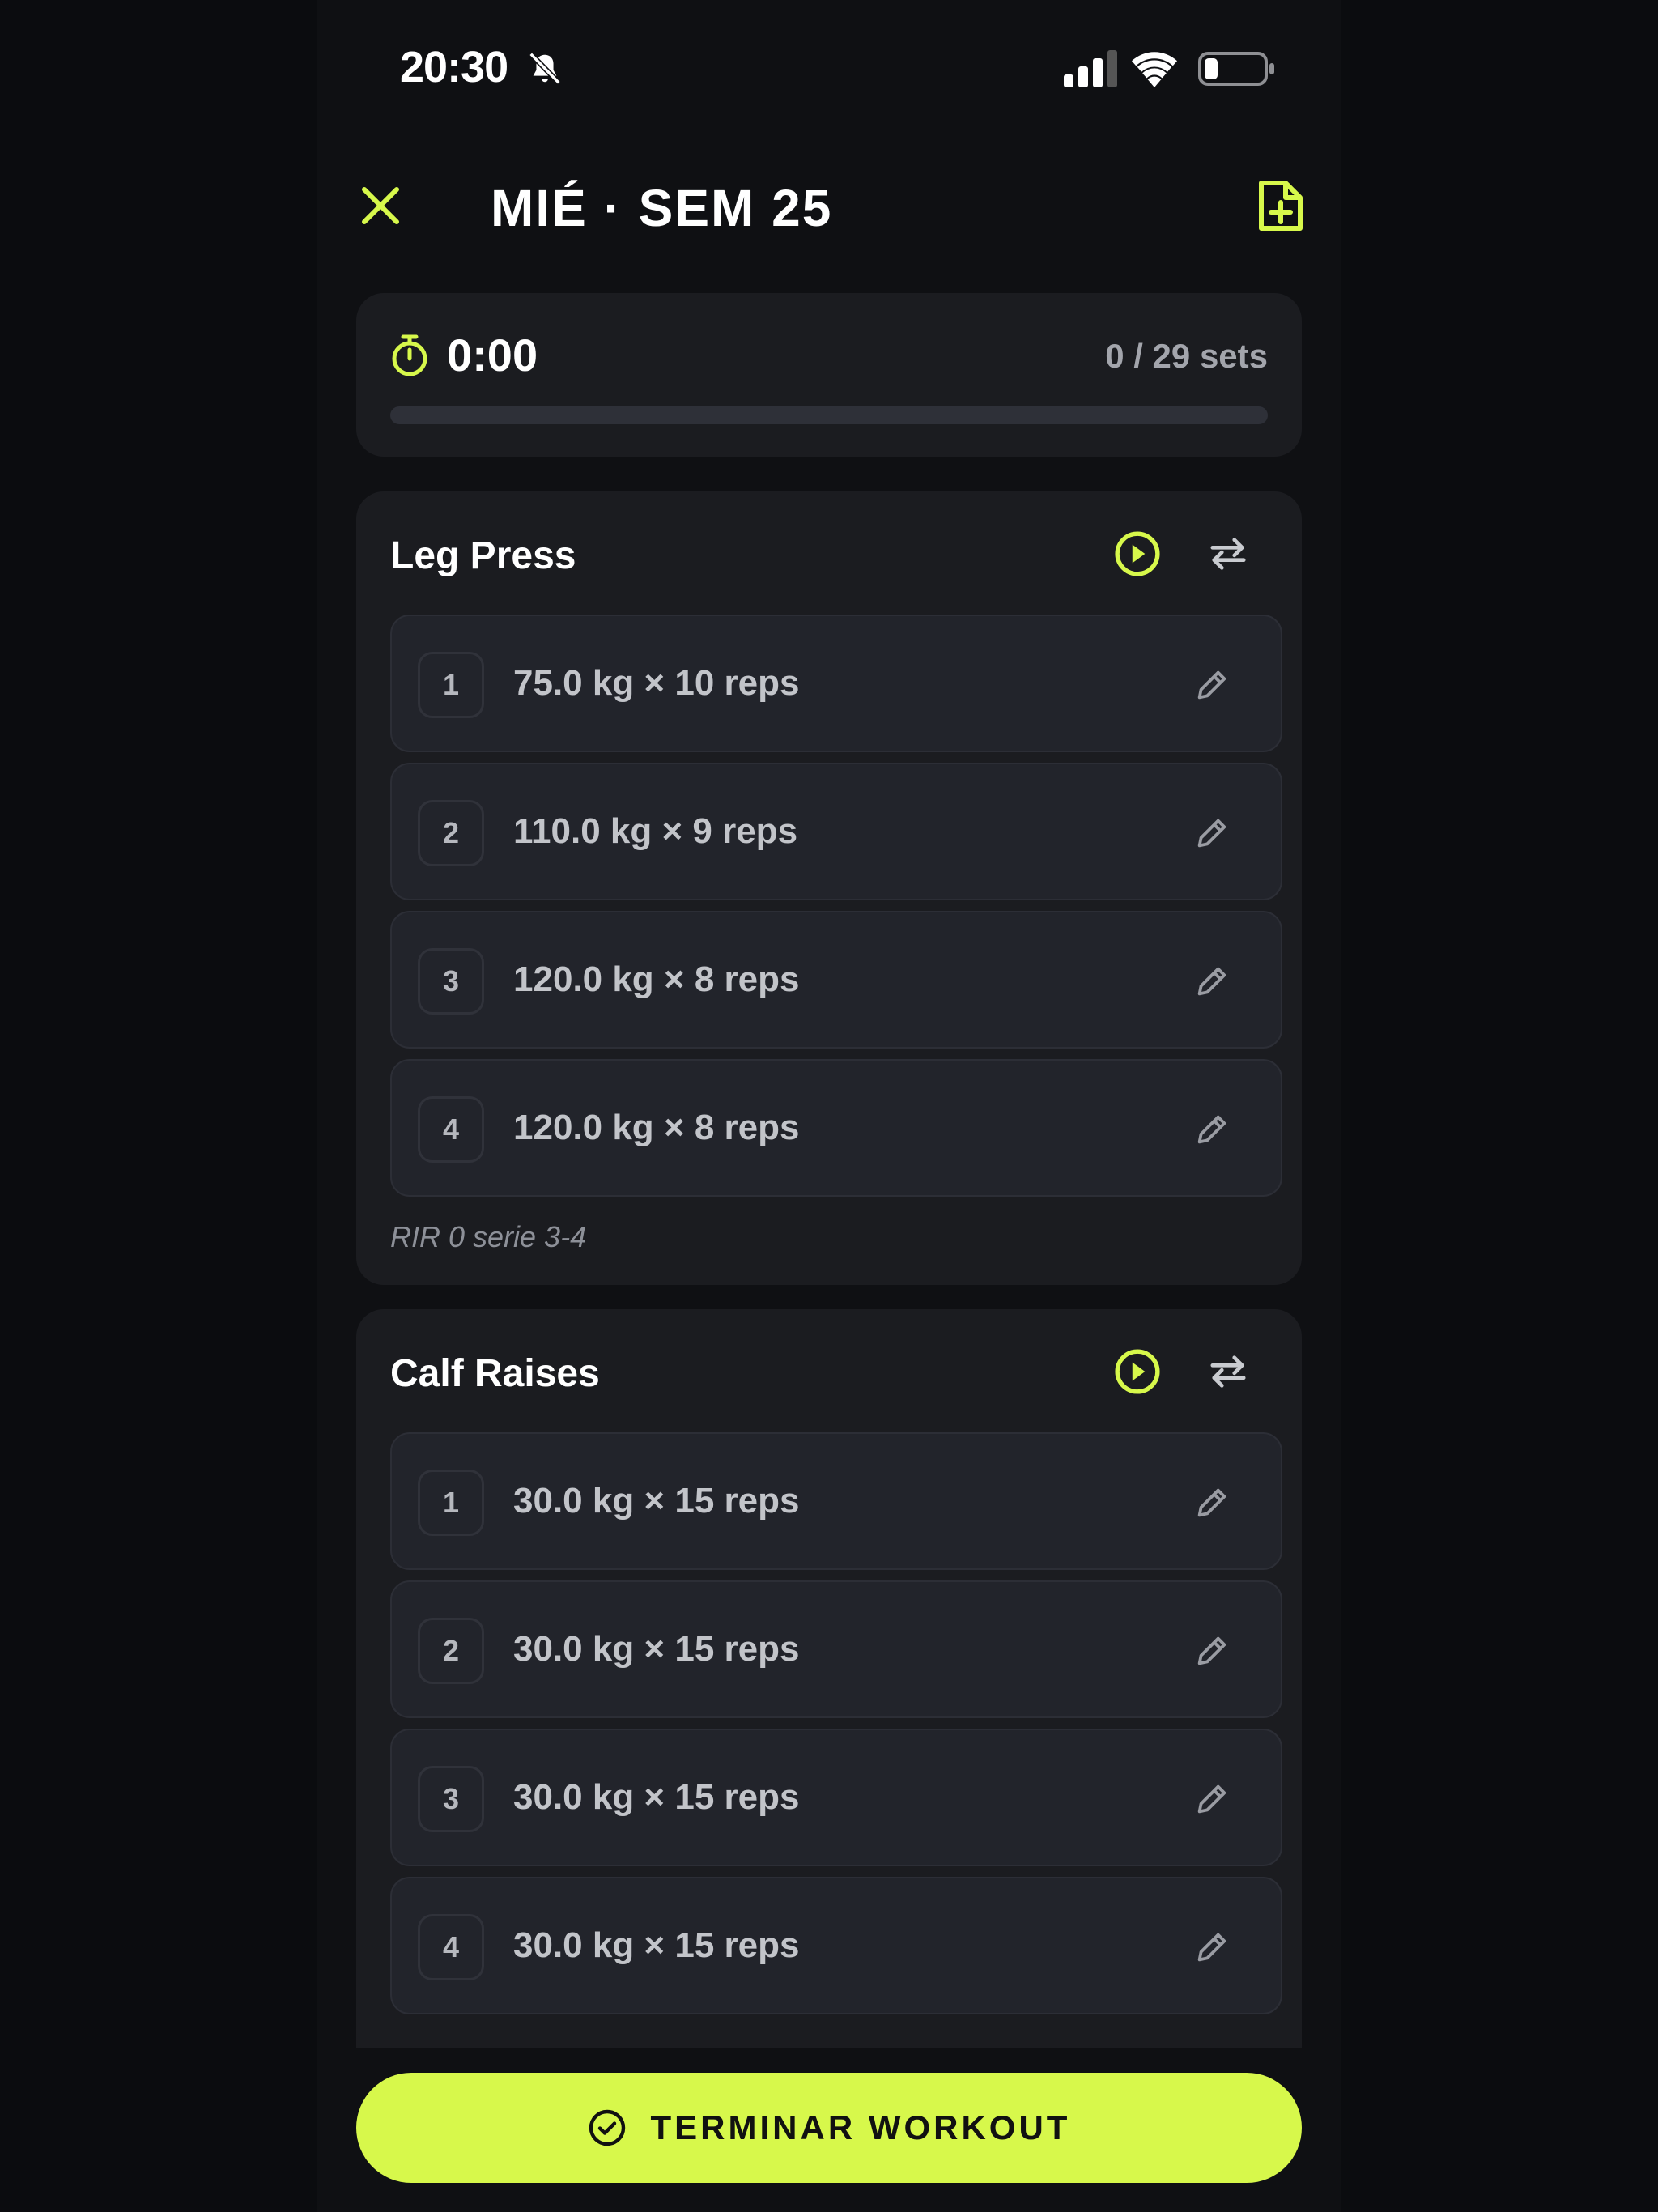  What do you see at coordinates (656, 683) in the screenshot?
I see `set-details: 75.0 kg × 10 reps` at bounding box center [656, 683].